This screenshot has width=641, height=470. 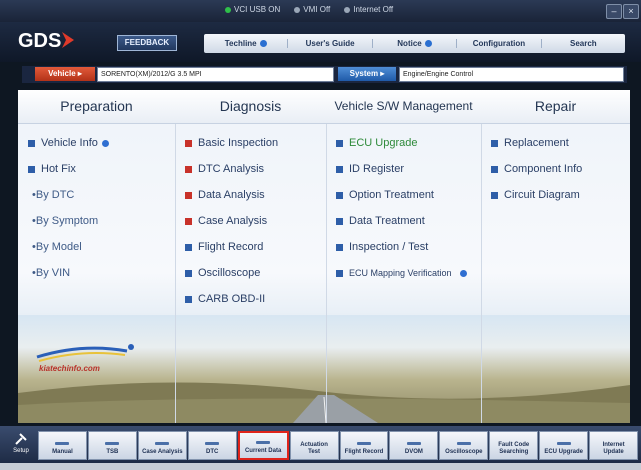 What do you see at coordinates (21, 446) in the screenshot?
I see `setup-button: Setup` at bounding box center [21, 446].